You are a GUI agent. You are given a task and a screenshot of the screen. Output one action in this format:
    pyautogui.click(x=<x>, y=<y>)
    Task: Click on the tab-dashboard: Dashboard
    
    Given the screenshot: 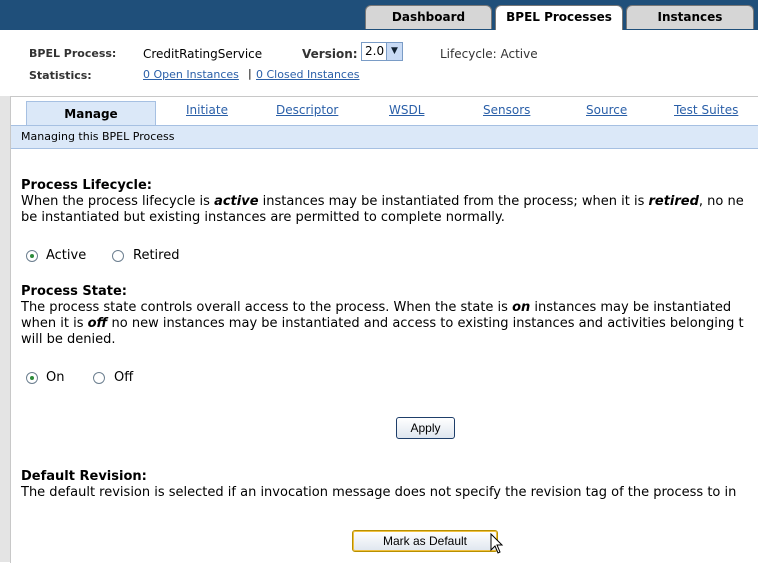 What is the action you would take?
    pyautogui.click(x=428, y=17)
    